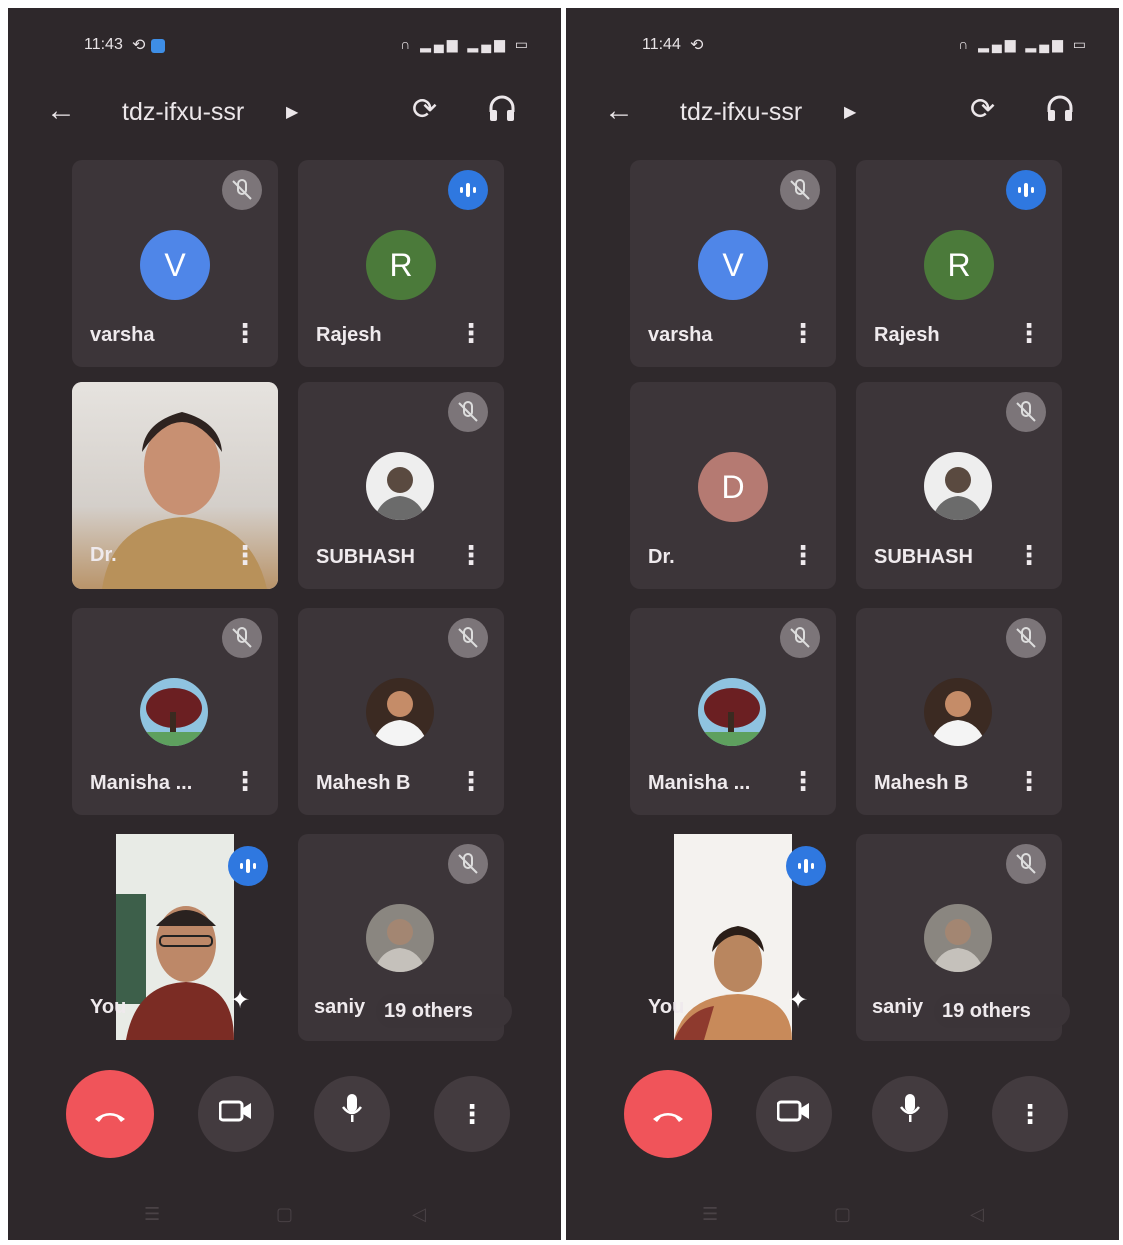  Describe the element at coordinates (502, 108) in the screenshot. I see `headphones-icon` at that location.